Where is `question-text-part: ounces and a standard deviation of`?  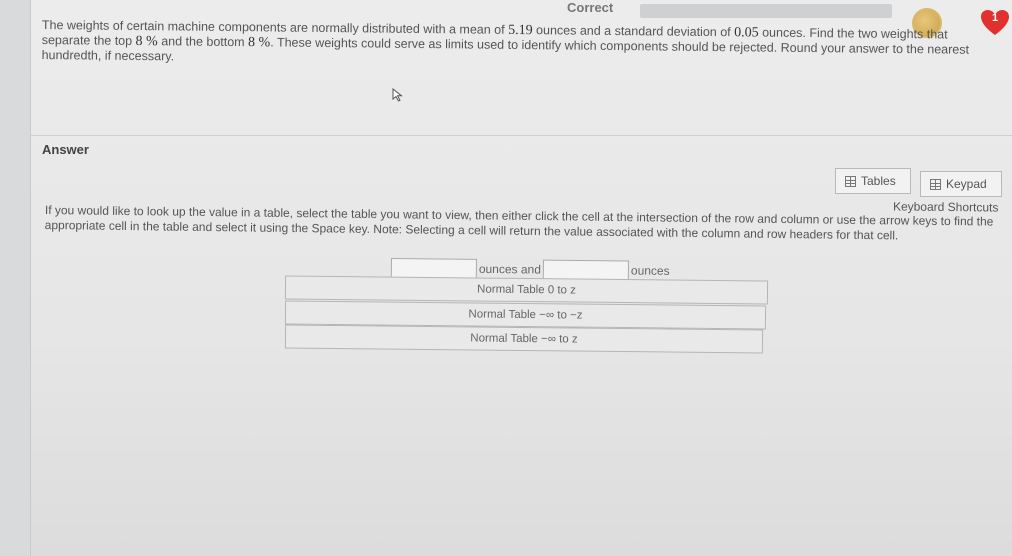
question-text-part: ounces and a standard deviation of is located at coordinates (633, 31).